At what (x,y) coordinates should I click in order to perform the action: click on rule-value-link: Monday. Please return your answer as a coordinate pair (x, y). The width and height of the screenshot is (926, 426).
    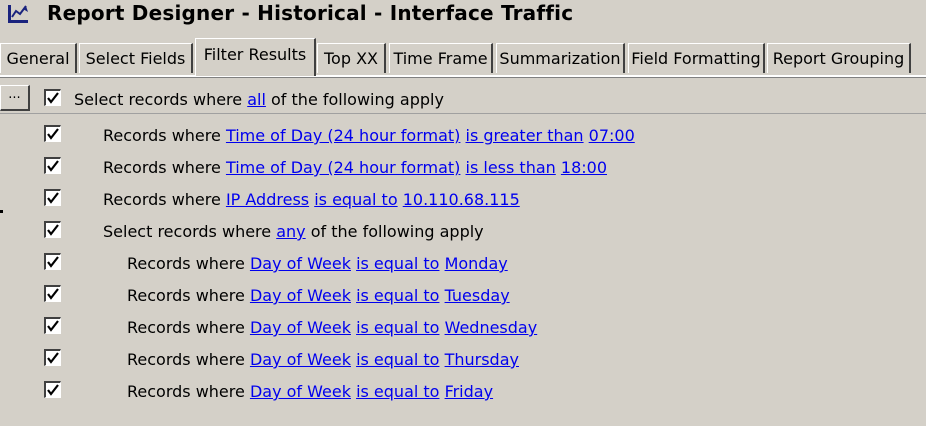
    Looking at the image, I should click on (476, 263).